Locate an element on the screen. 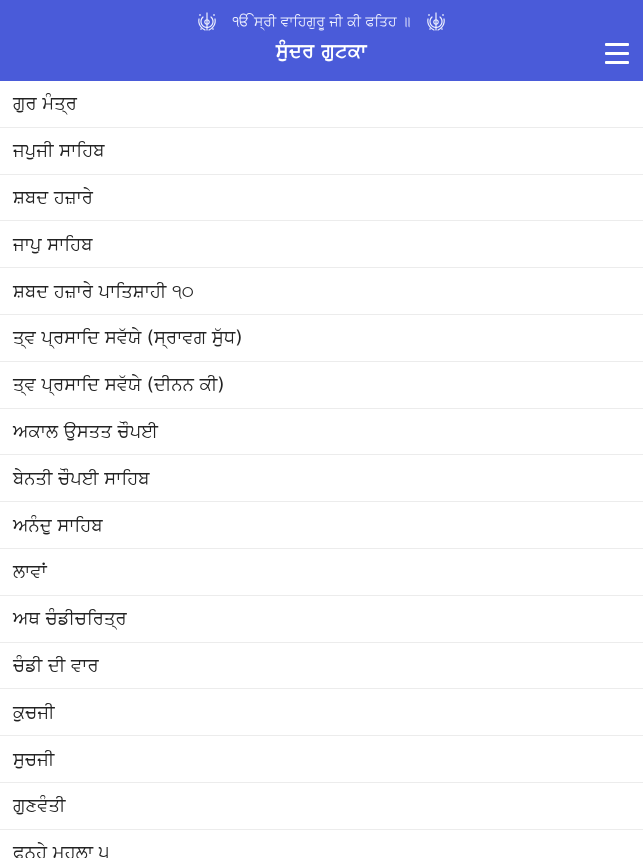  list-item-label: ਜਾਪੁ ਸਾਹਿਬ is located at coordinates (53, 244).